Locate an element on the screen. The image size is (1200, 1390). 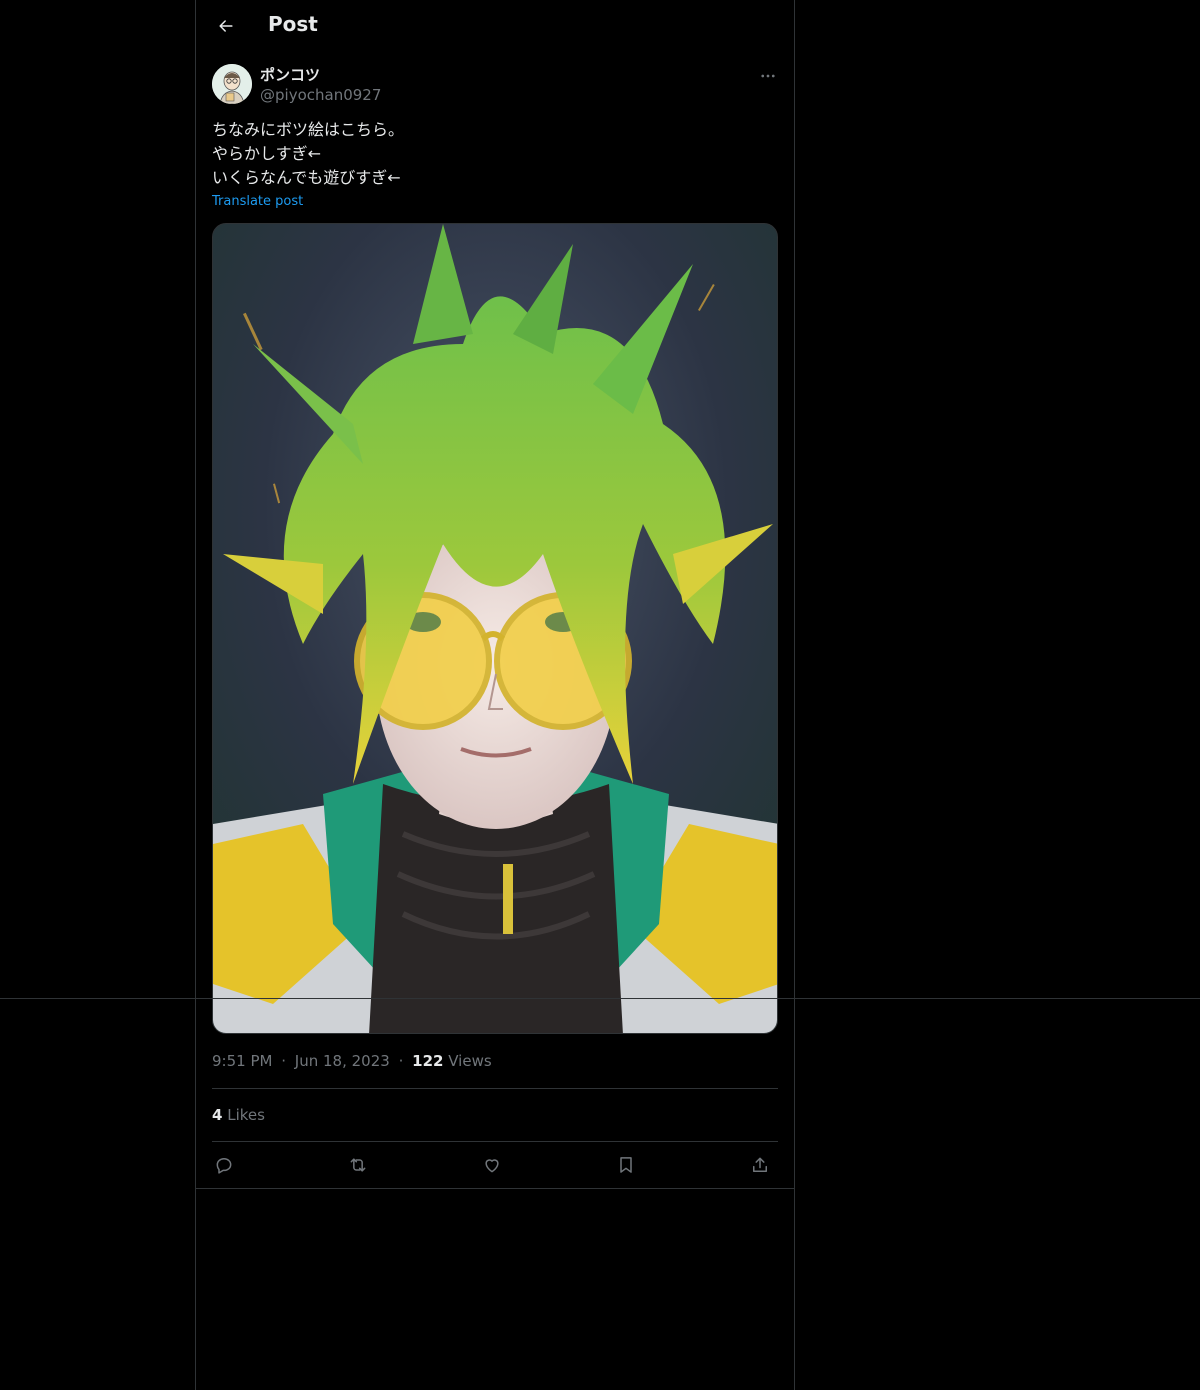
post-meta: 9:51 PM · Jun 18, 2023 · 122 Views is located at coordinates (352, 1061).